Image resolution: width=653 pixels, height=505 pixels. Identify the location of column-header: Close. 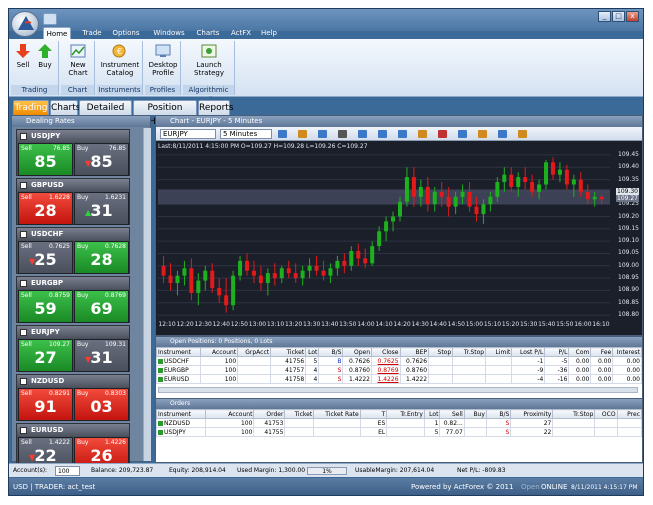
(386, 352).